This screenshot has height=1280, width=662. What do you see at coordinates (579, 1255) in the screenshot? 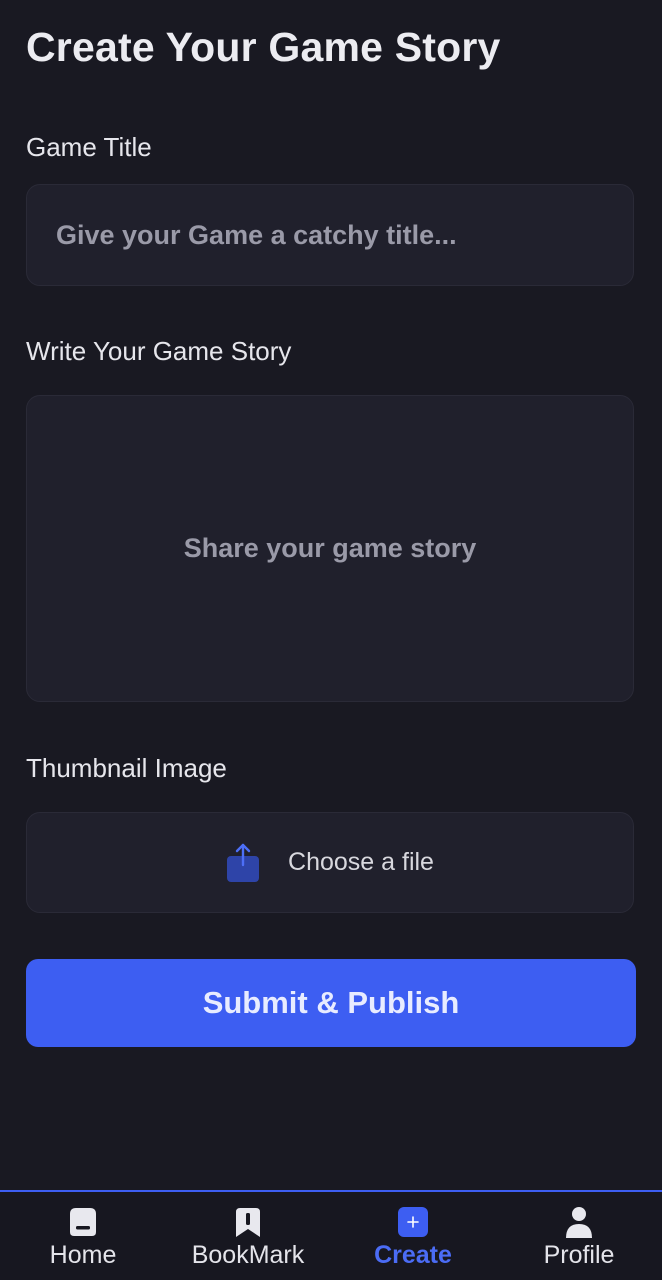
I see `nav-label-profile: Profile` at bounding box center [579, 1255].